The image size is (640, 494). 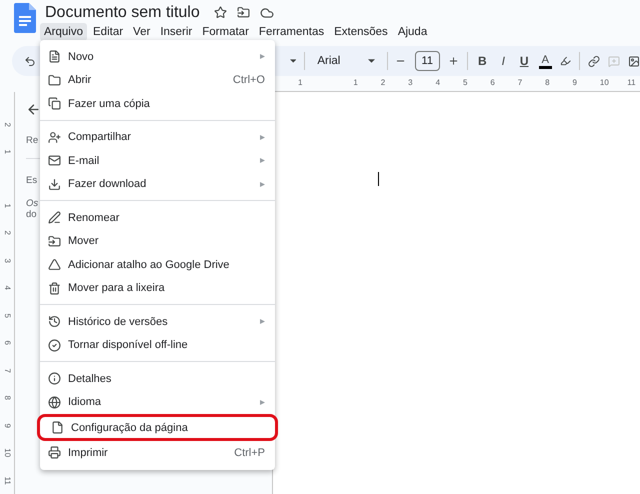 I want to click on plus-icon, so click(x=454, y=61).